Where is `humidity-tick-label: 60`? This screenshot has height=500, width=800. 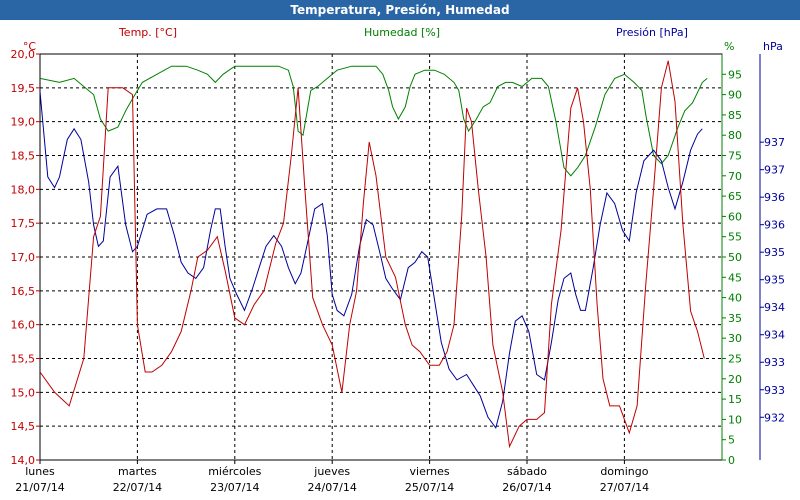 humidity-tick-label: 60 is located at coordinates (735, 216).